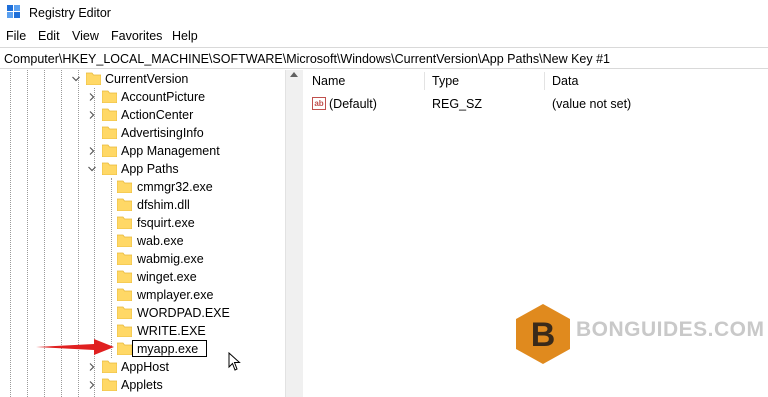 This screenshot has height=397, width=768. Describe the element at coordinates (294, 233) in the screenshot. I see `tree-scrollbar` at that location.